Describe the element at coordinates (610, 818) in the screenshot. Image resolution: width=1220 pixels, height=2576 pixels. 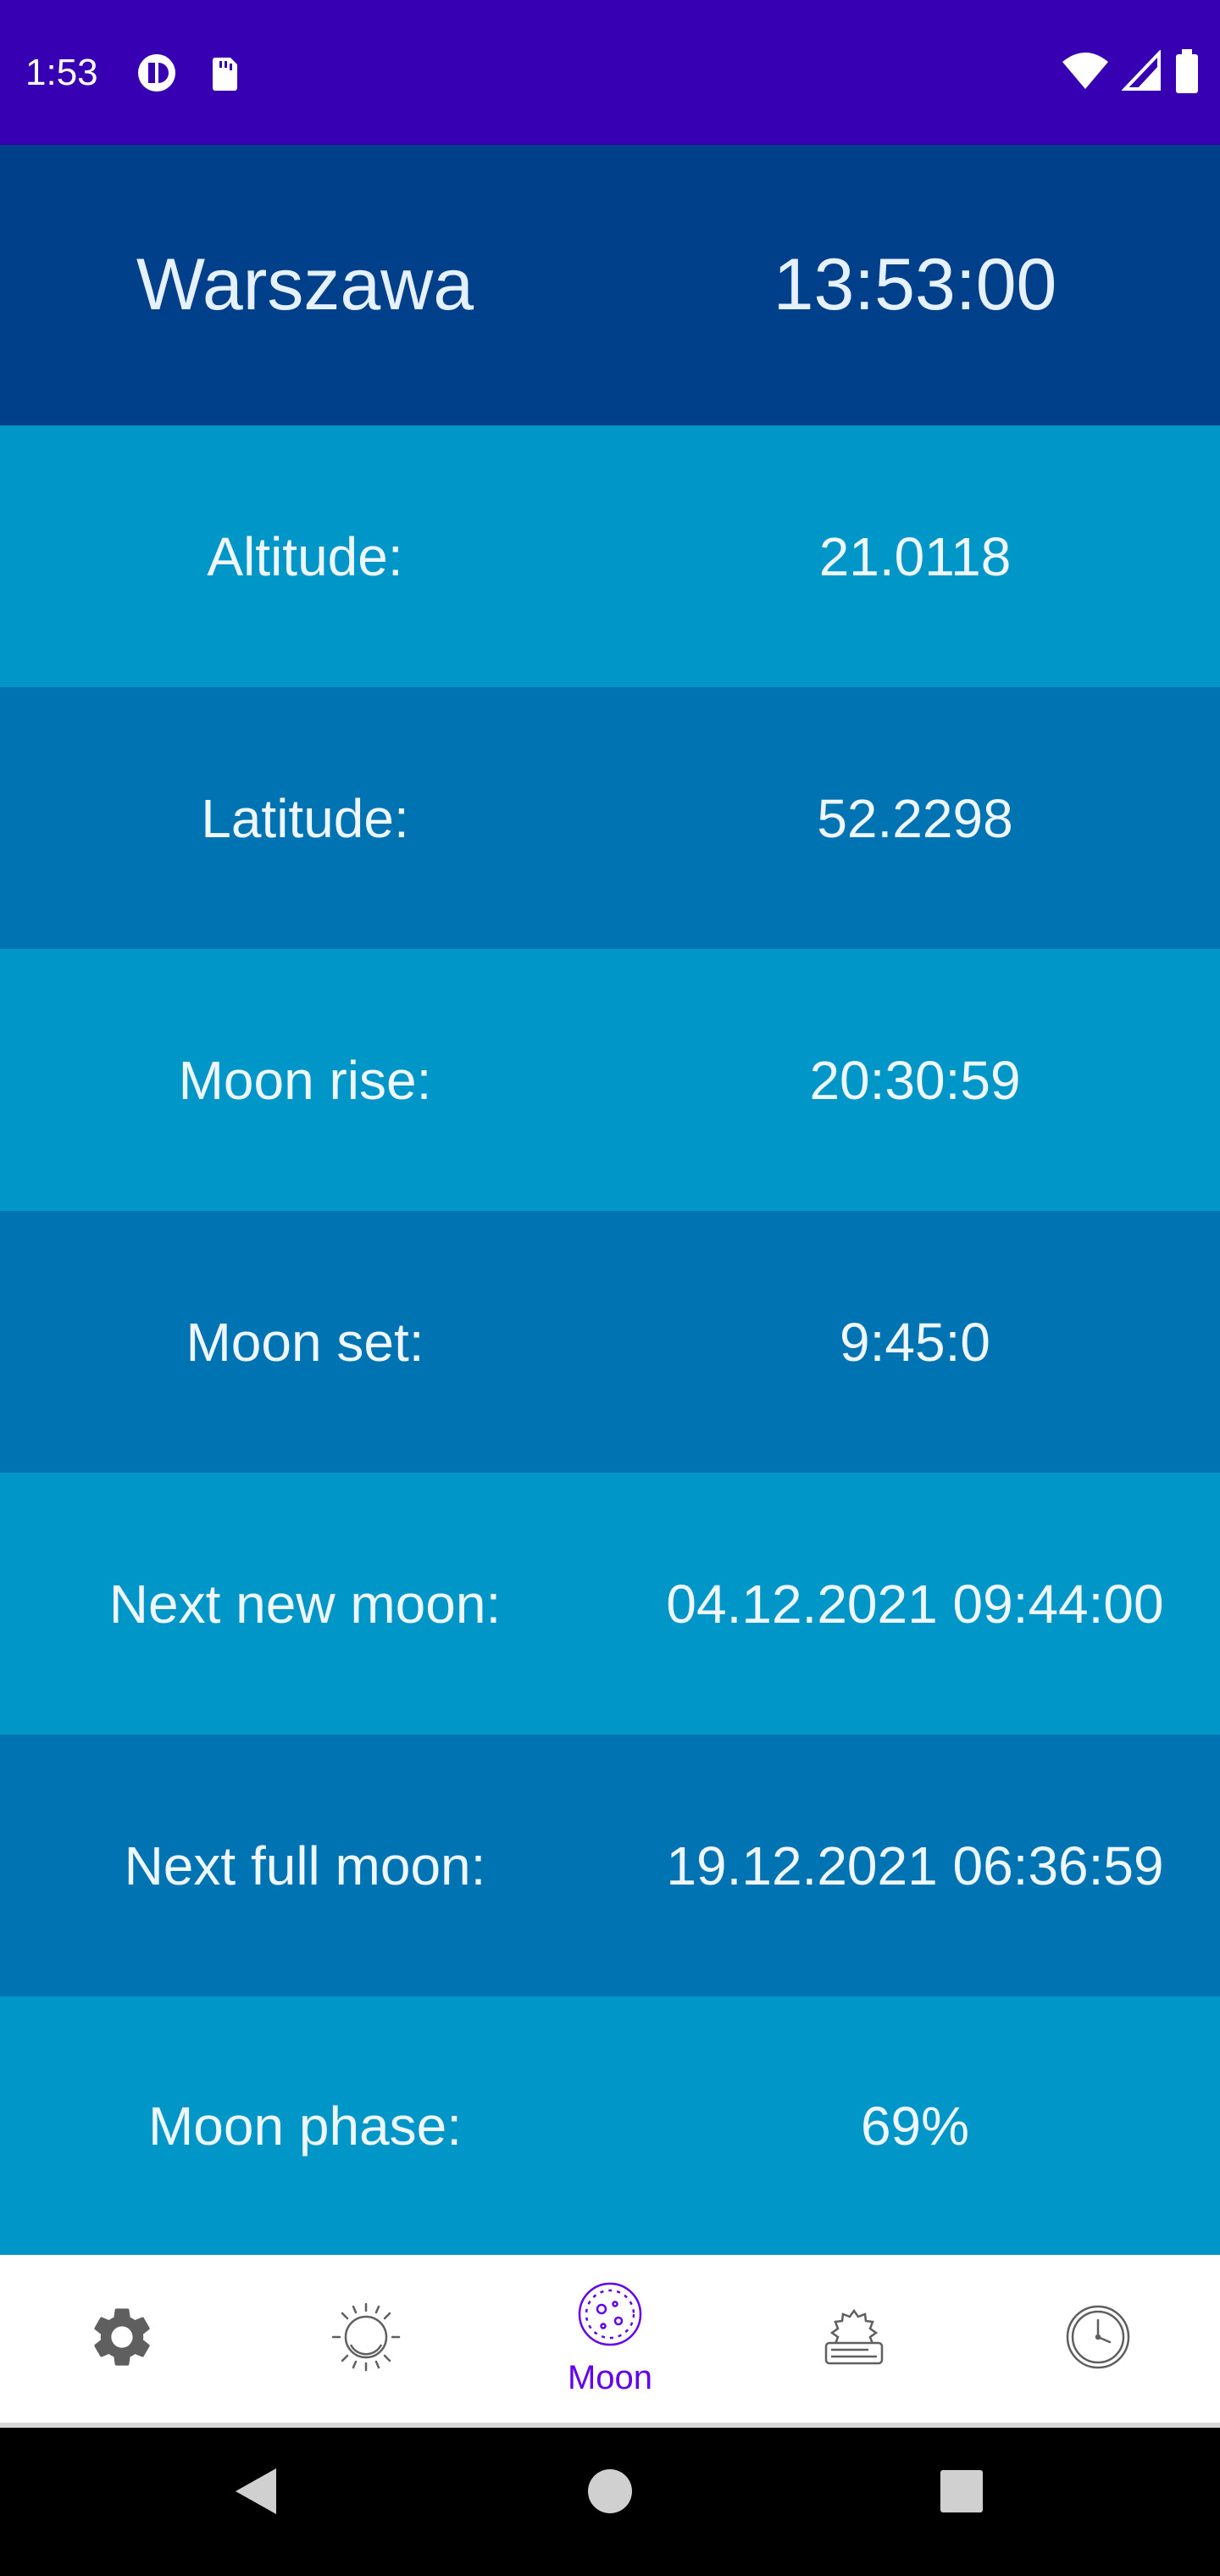
I see `latitude-row: Latitude: 52.2298` at that location.